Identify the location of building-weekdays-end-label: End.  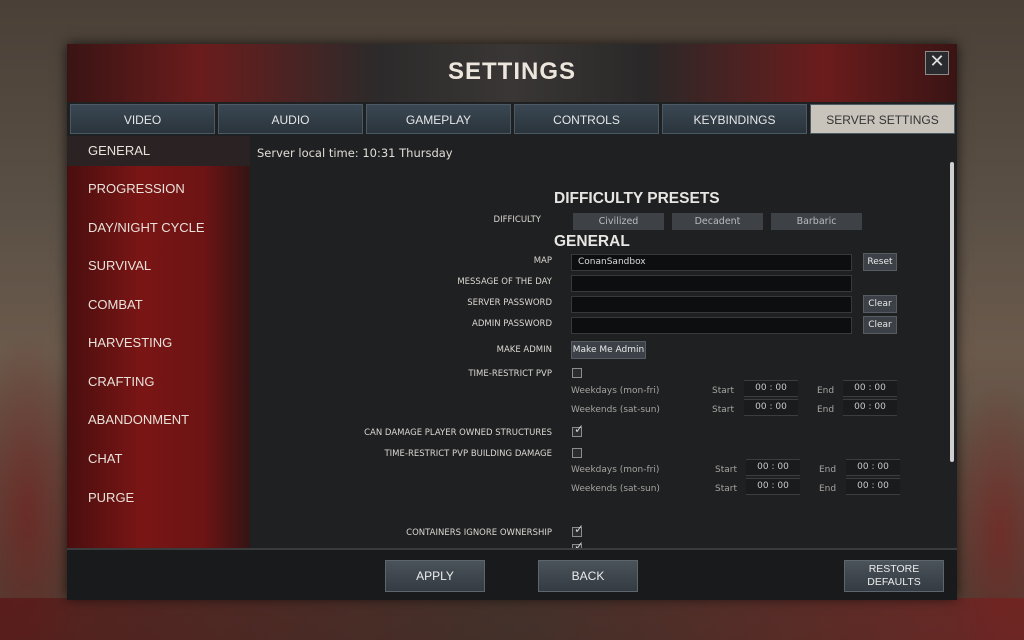
(828, 470).